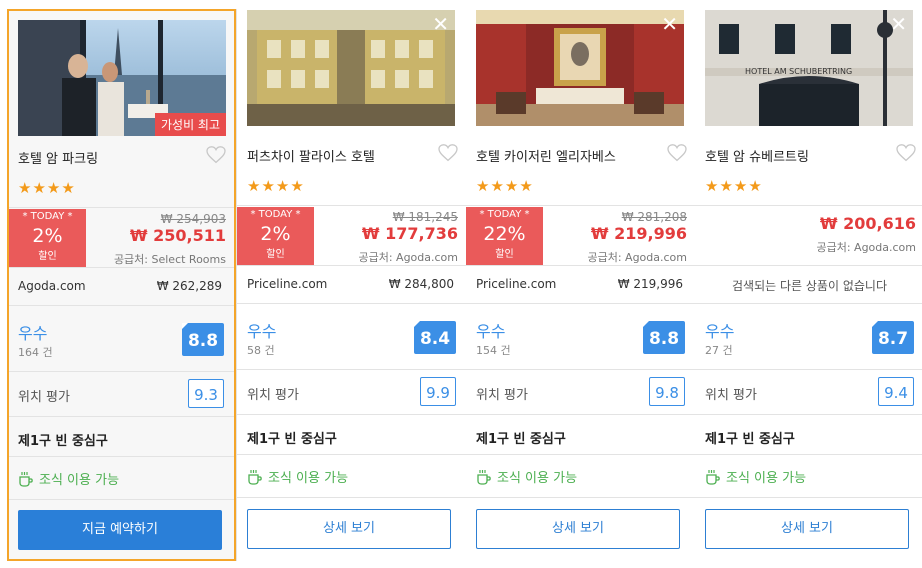  I want to click on provider-price: ₩ 262,289, so click(189, 286).